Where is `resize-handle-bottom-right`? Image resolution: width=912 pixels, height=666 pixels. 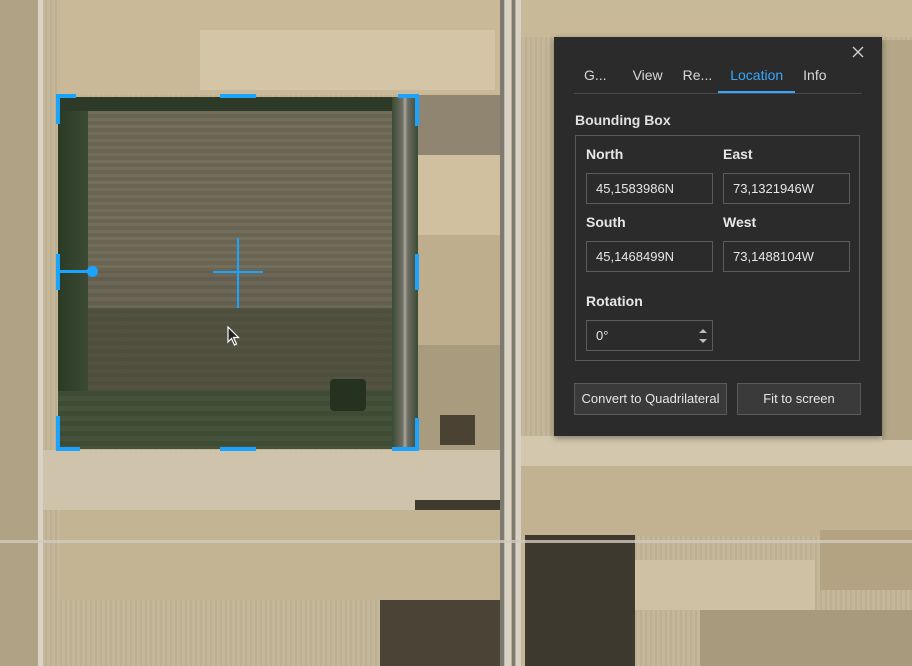
resize-handle-bottom-right is located at coordinates (417, 434).